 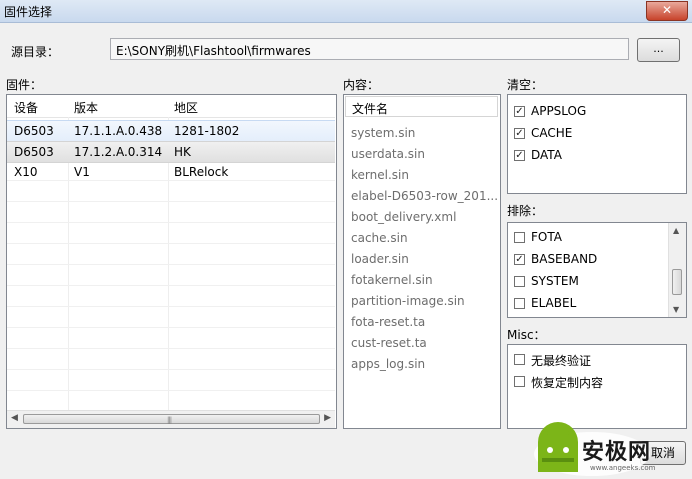 I want to click on list-item: userdata.sin, so click(x=388, y=154).